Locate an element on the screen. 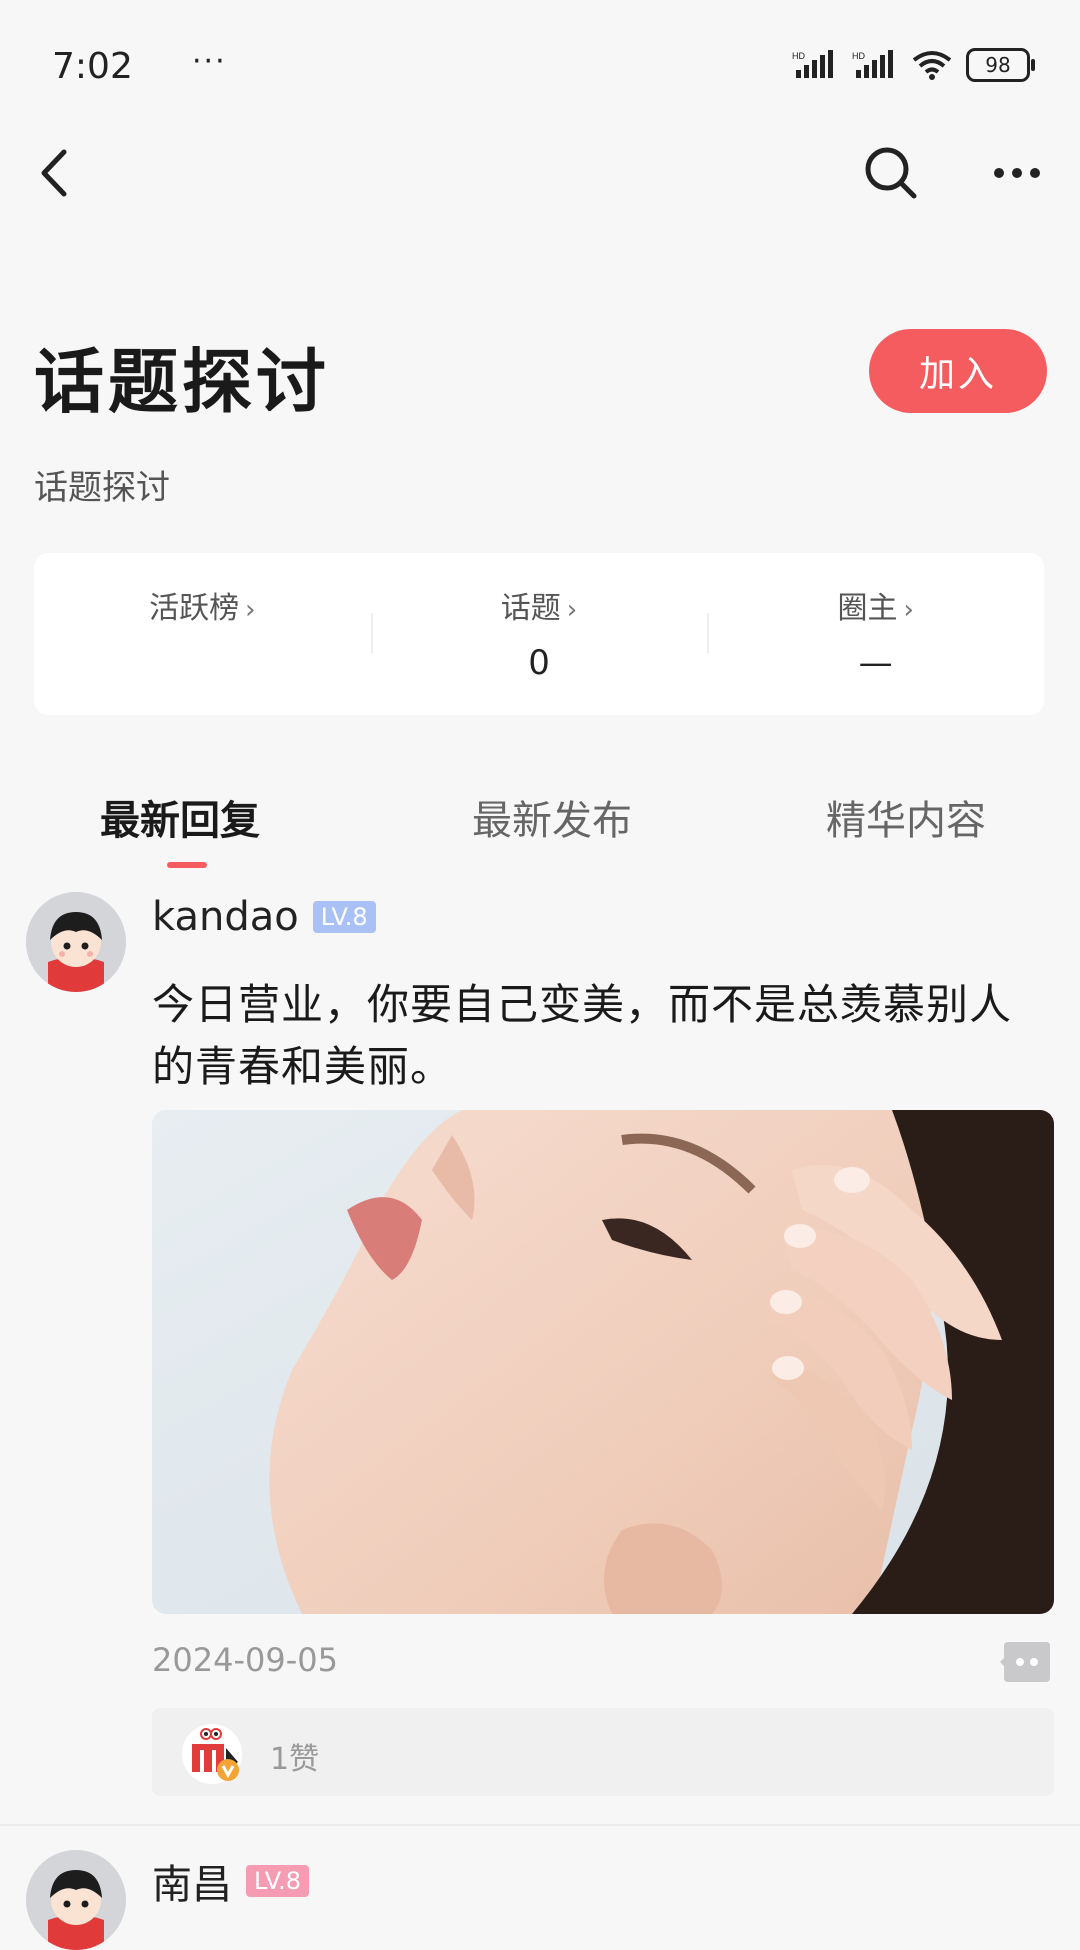  comment-icon is located at coordinates (1025, 1662).